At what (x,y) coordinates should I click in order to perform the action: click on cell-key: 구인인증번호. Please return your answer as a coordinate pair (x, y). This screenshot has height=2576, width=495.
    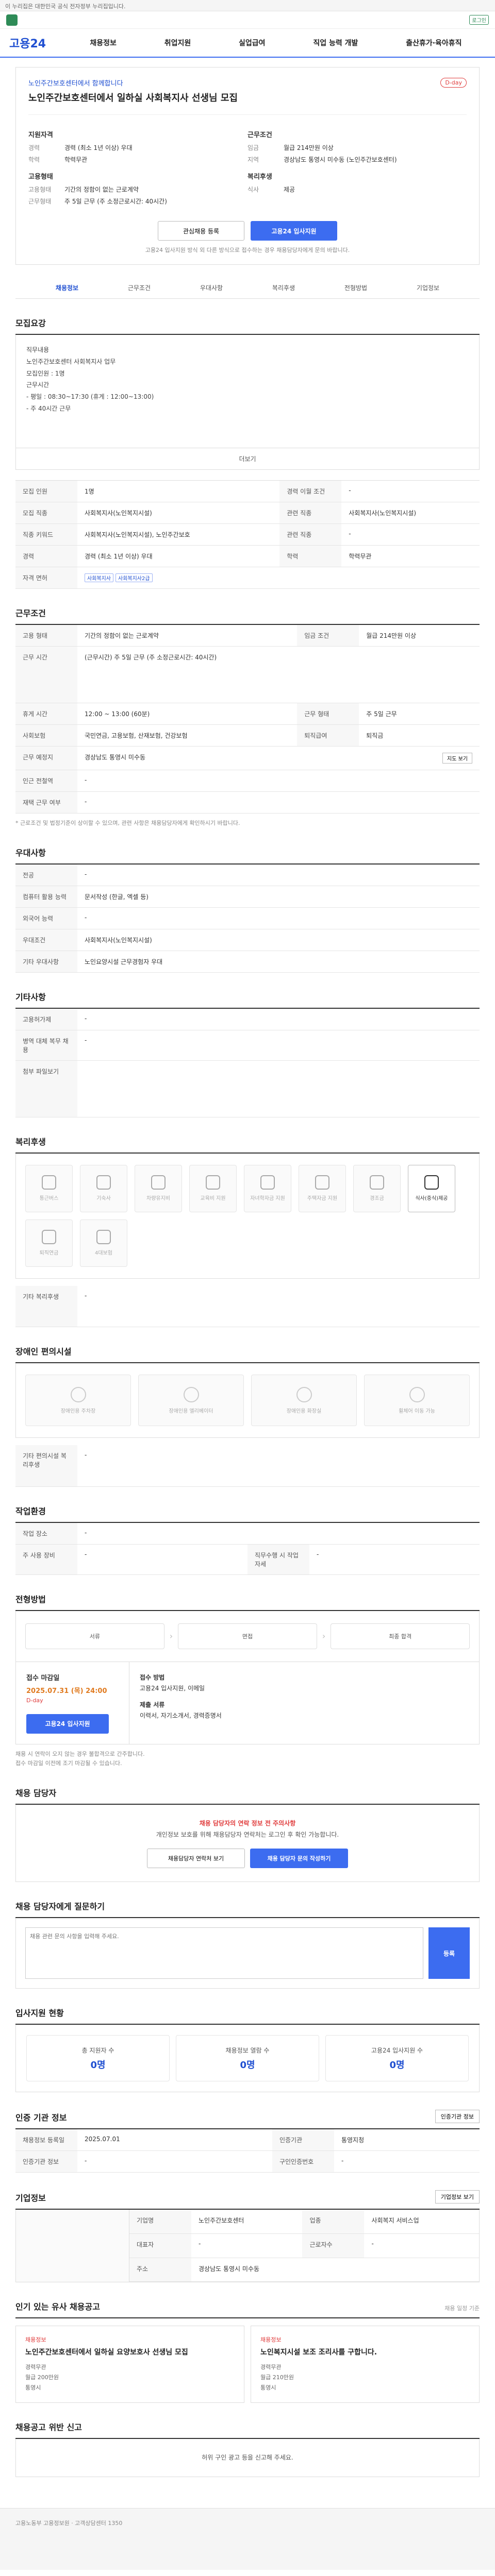
    Looking at the image, I should click on (303, 2161).